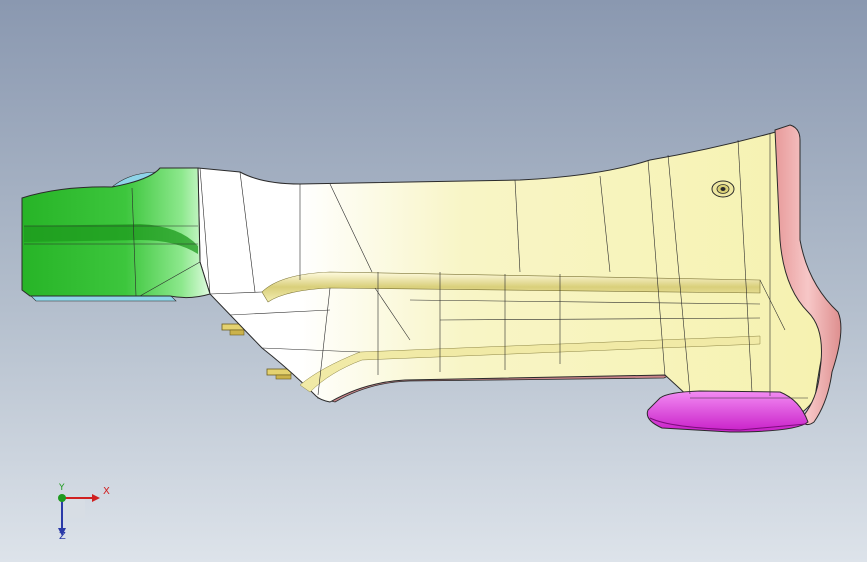 The image size is (867, 562). What do you see at coordinates (723, 189) in the screenshot?
I see `mounting-boss` at bounding box center [723, 189].